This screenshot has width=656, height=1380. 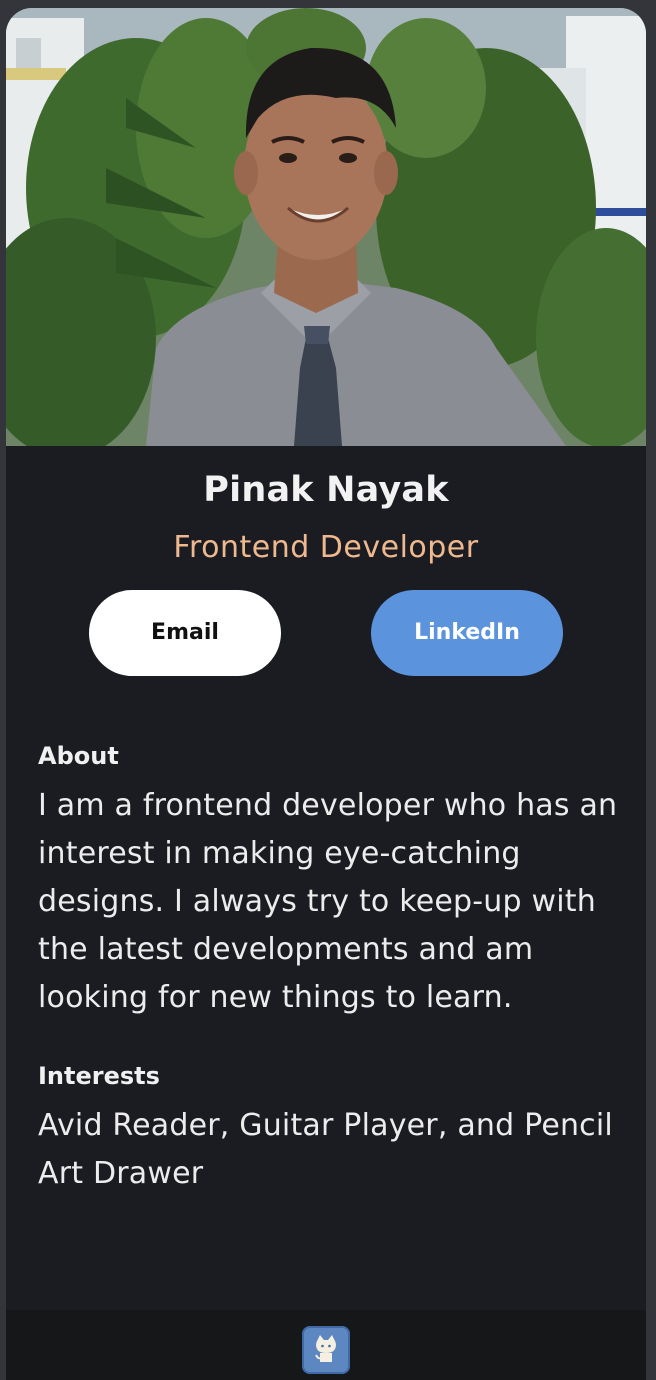 What do you see at coordinates (185, 633) in the screenshot?
I see `email-button: Email` at bounding box center [185, 633].